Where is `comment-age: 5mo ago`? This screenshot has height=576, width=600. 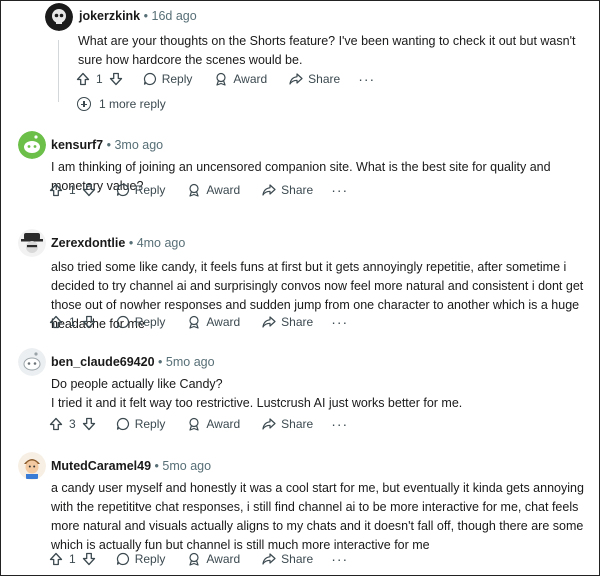
comment-age: 5mo ago is located at coordinates (190, 362).